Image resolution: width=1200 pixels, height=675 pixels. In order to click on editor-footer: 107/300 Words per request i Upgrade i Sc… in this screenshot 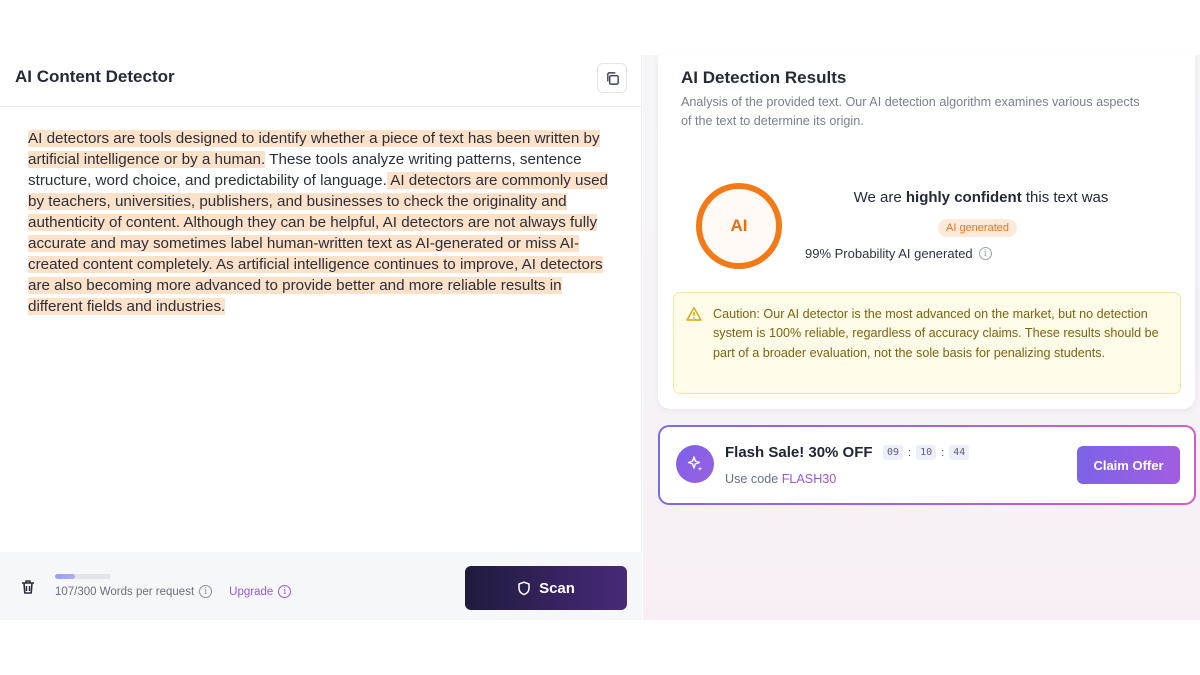, I will do `click(321, 586)`.